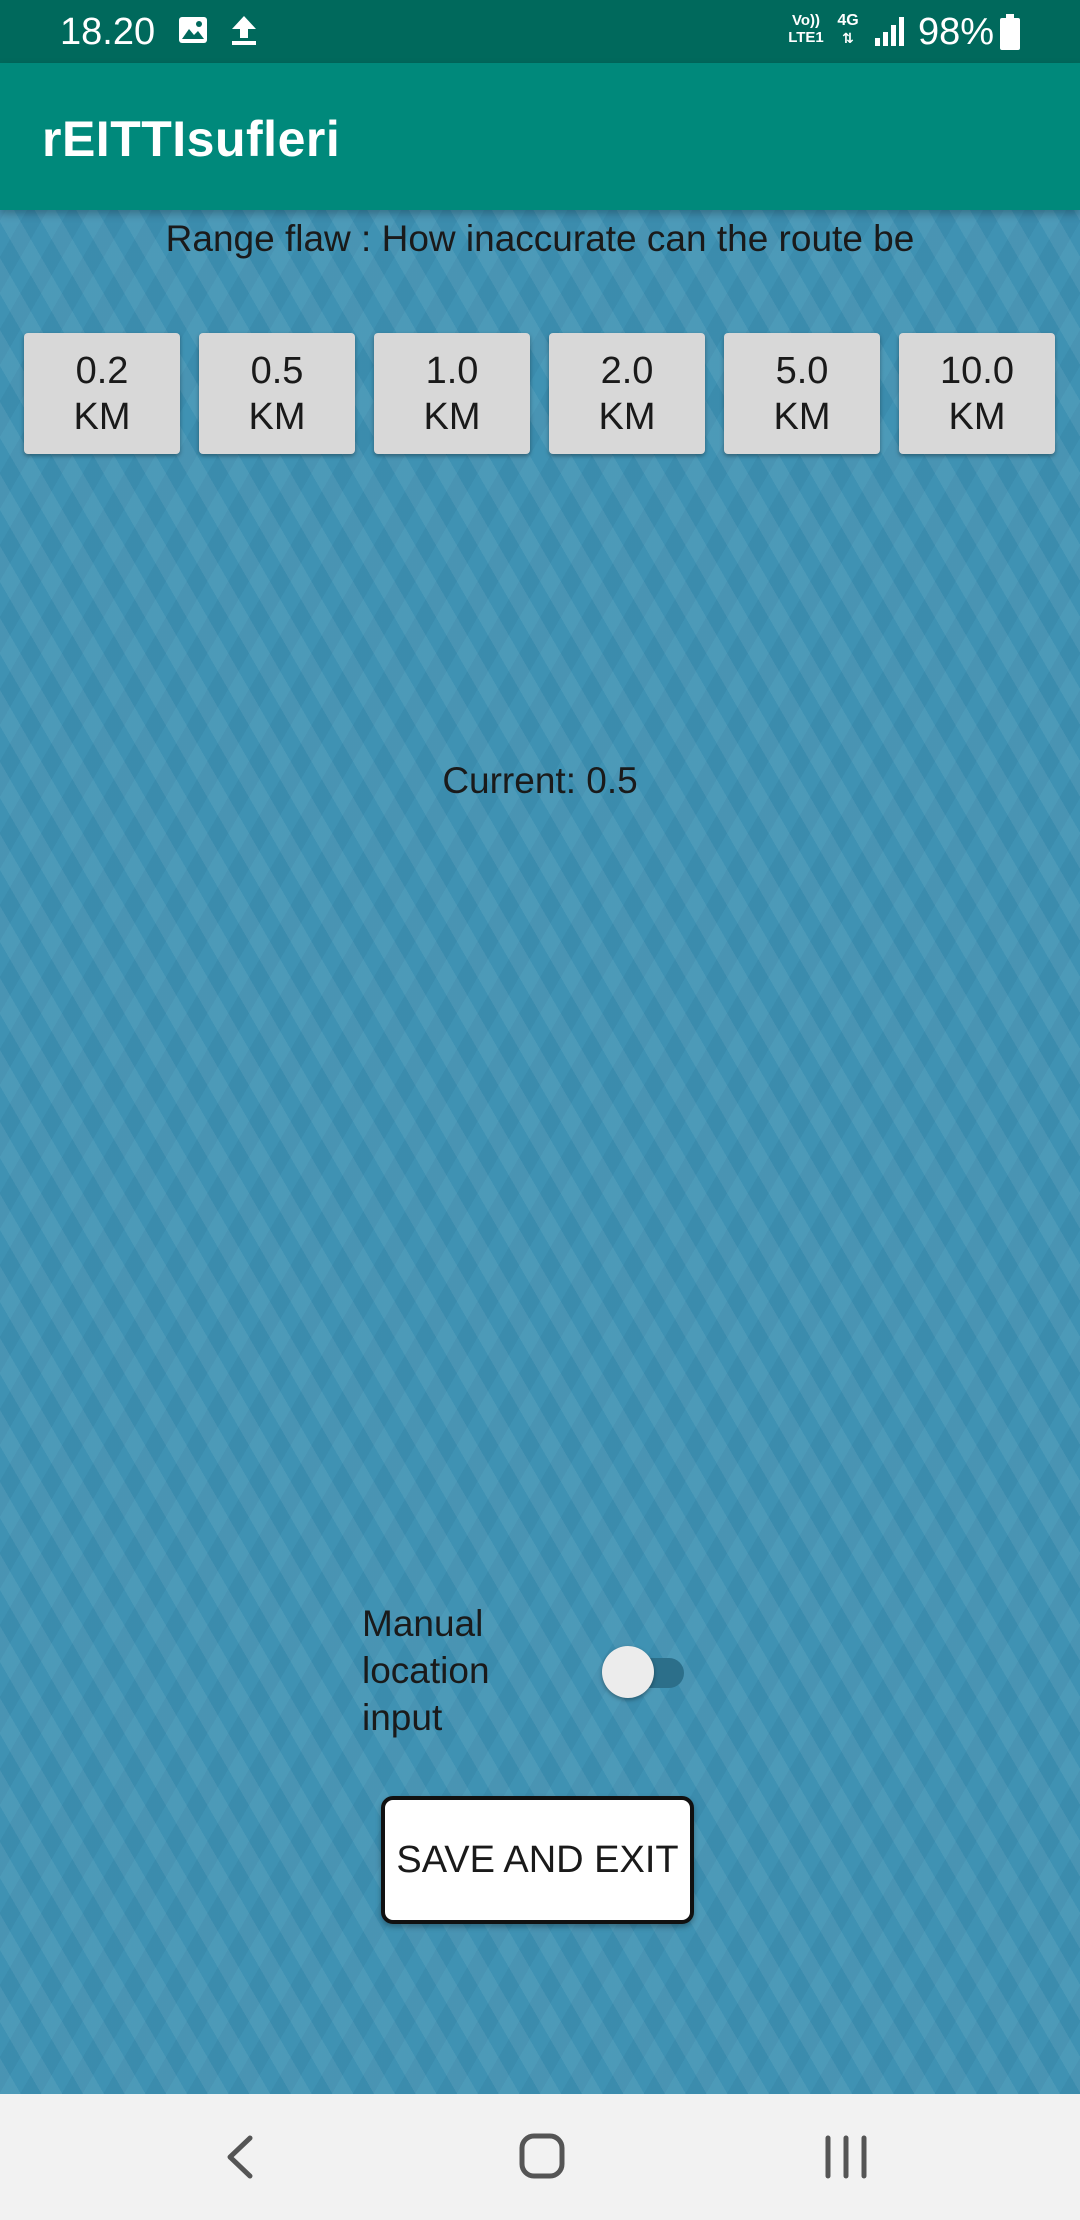 Image resolution: width=1080 pixels, height=2220 pixels. I want to click on battery-percentage: 98%, so click(956, 32).